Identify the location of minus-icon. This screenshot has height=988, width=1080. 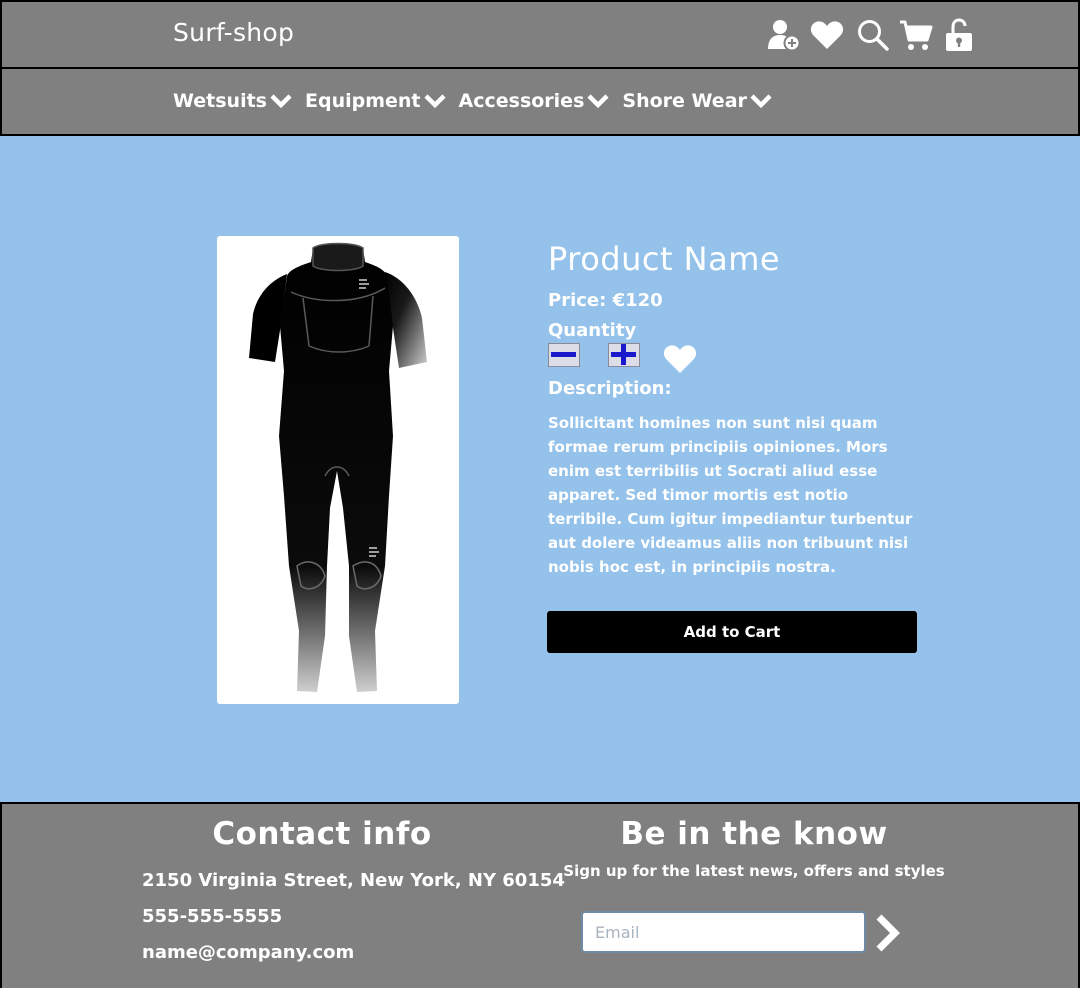
(563, 354).